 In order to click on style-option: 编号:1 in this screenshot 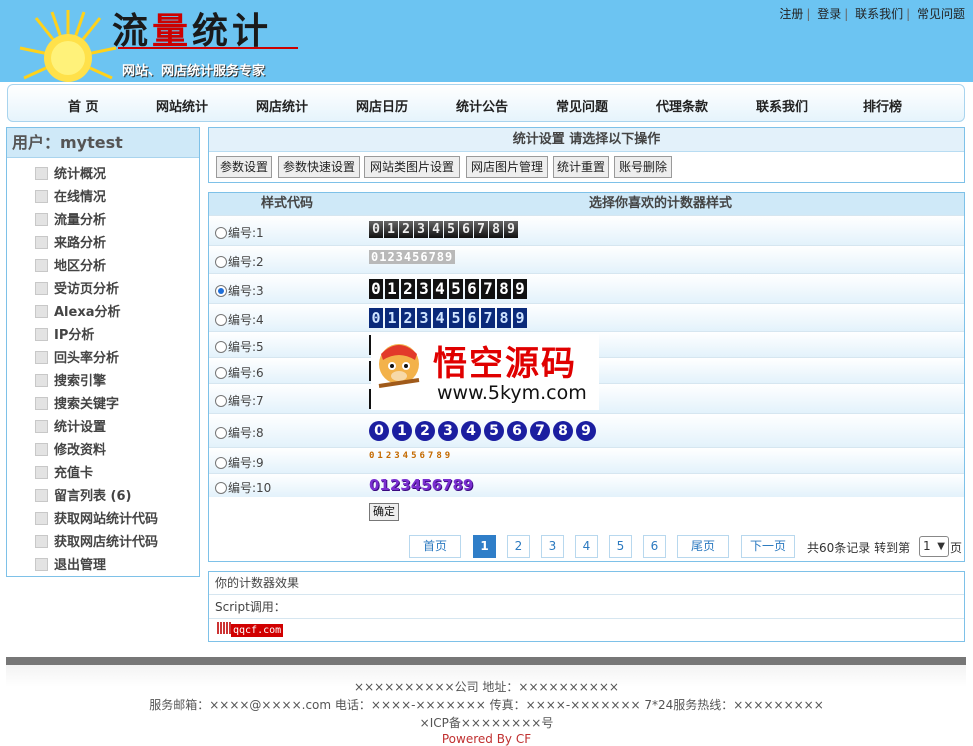, I will do `click(239, 232)`.